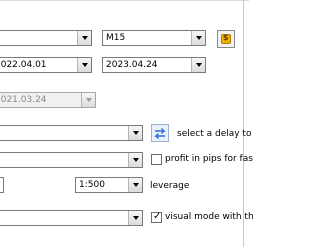  Describe the element at coordinates (243, 123) in the screenshot. I see `panel-divider` at that location.